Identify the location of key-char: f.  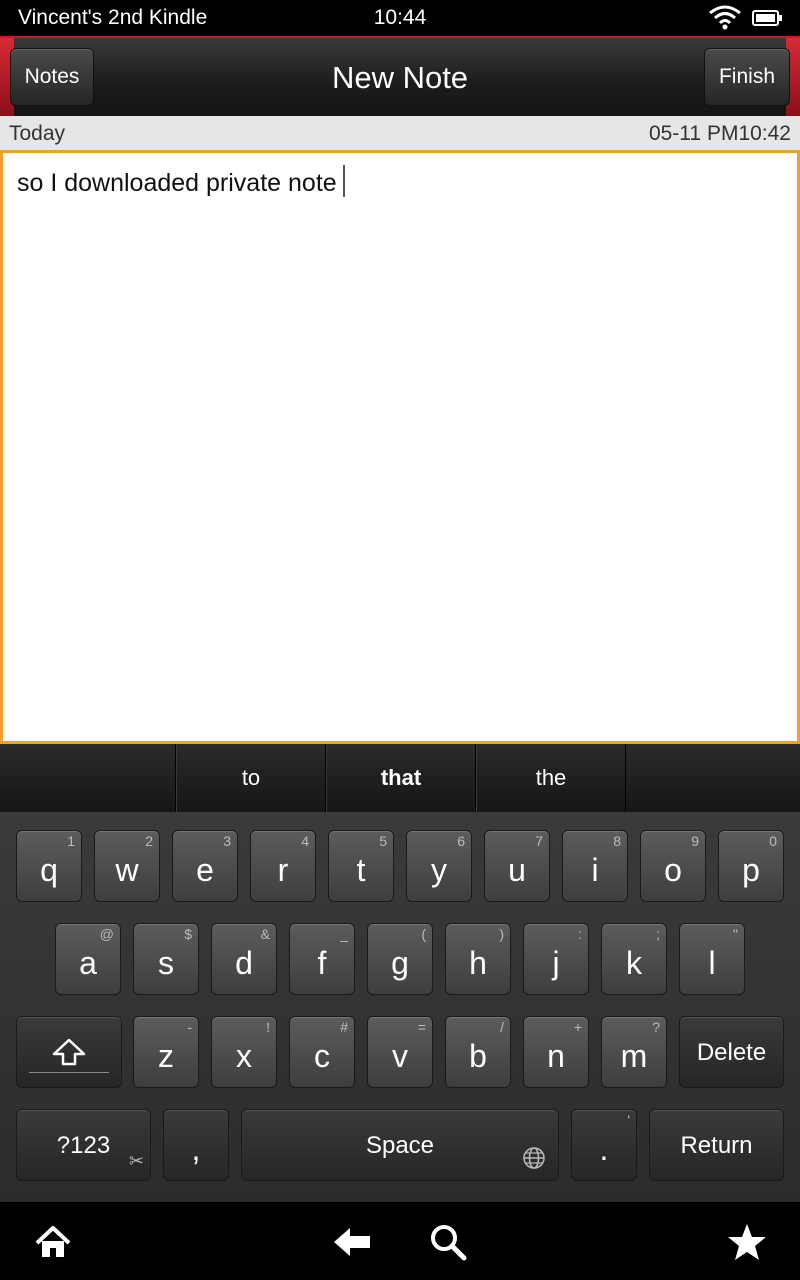
(322, 963).